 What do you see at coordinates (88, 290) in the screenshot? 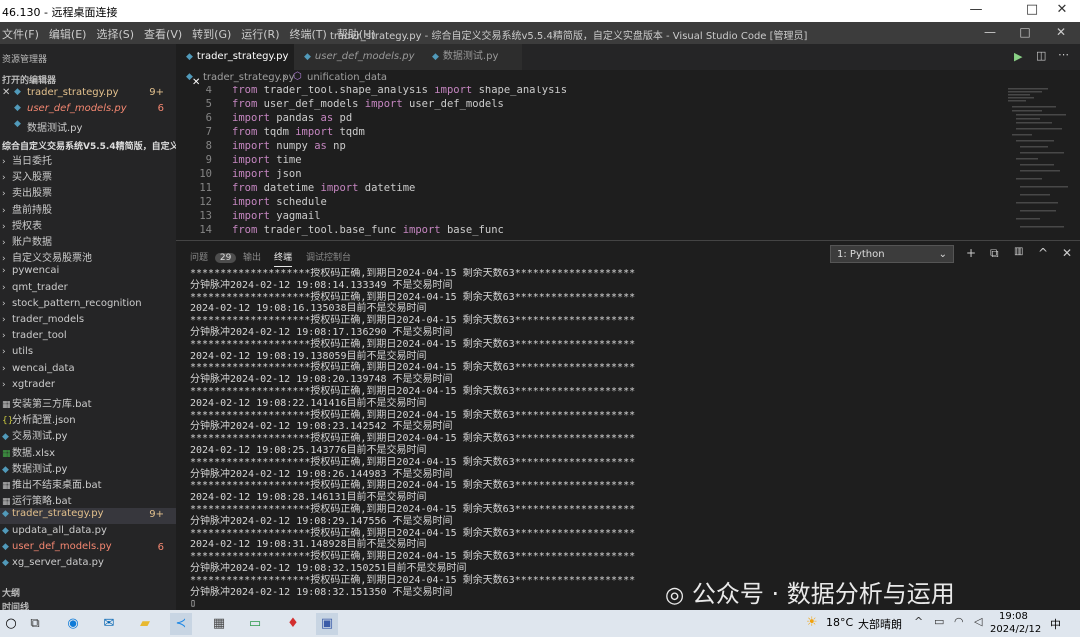
I see `folder-item: › qmt_trader` at bounding box center [88, 290].